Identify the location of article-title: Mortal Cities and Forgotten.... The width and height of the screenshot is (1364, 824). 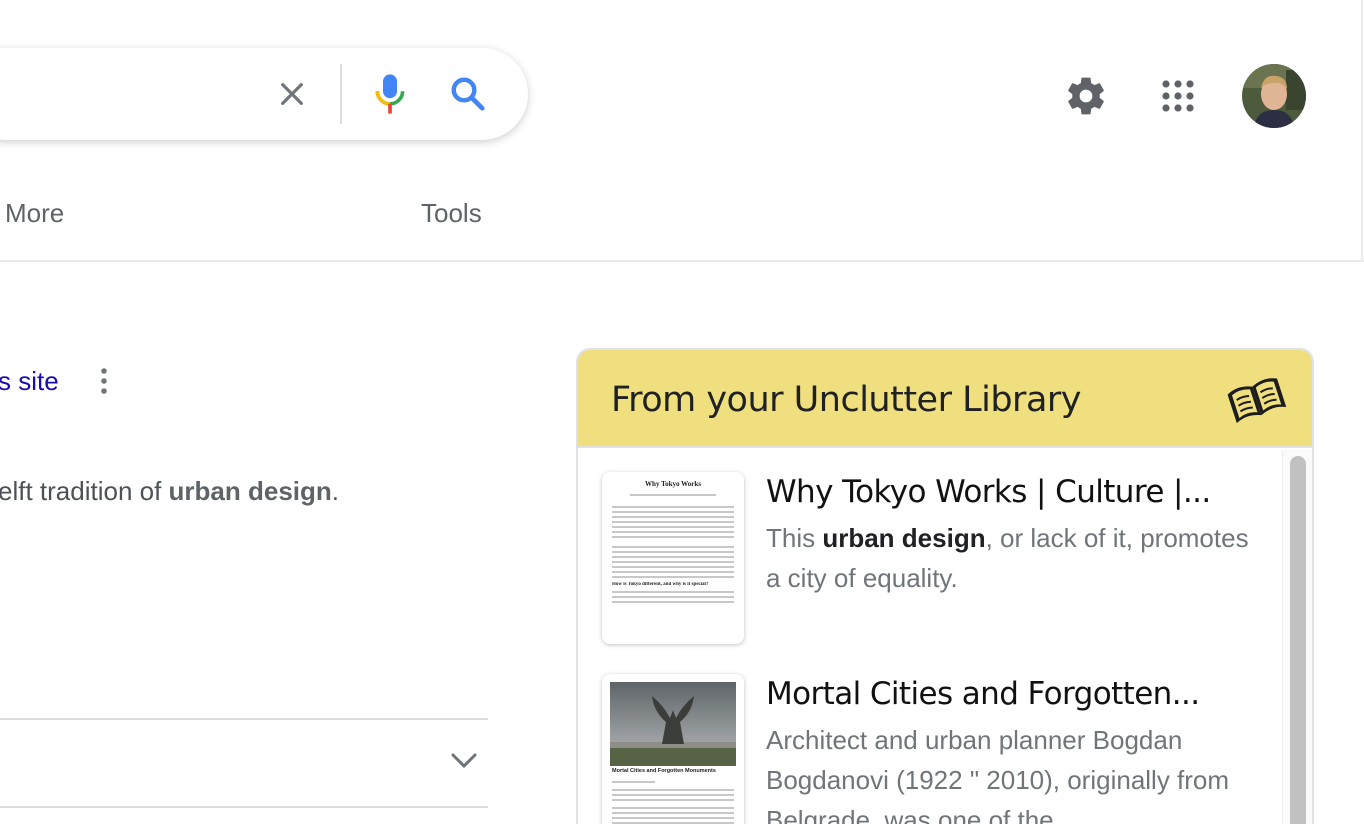
(983, 694).